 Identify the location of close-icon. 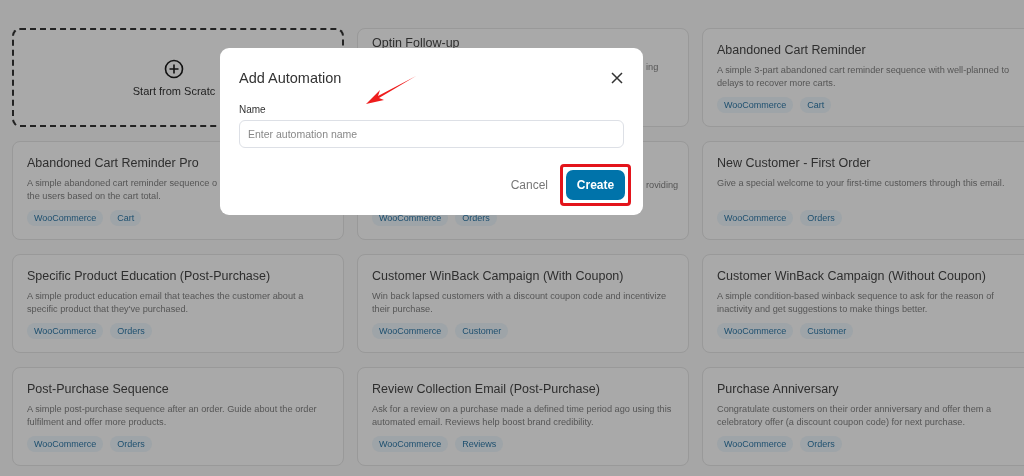
(617, 78).